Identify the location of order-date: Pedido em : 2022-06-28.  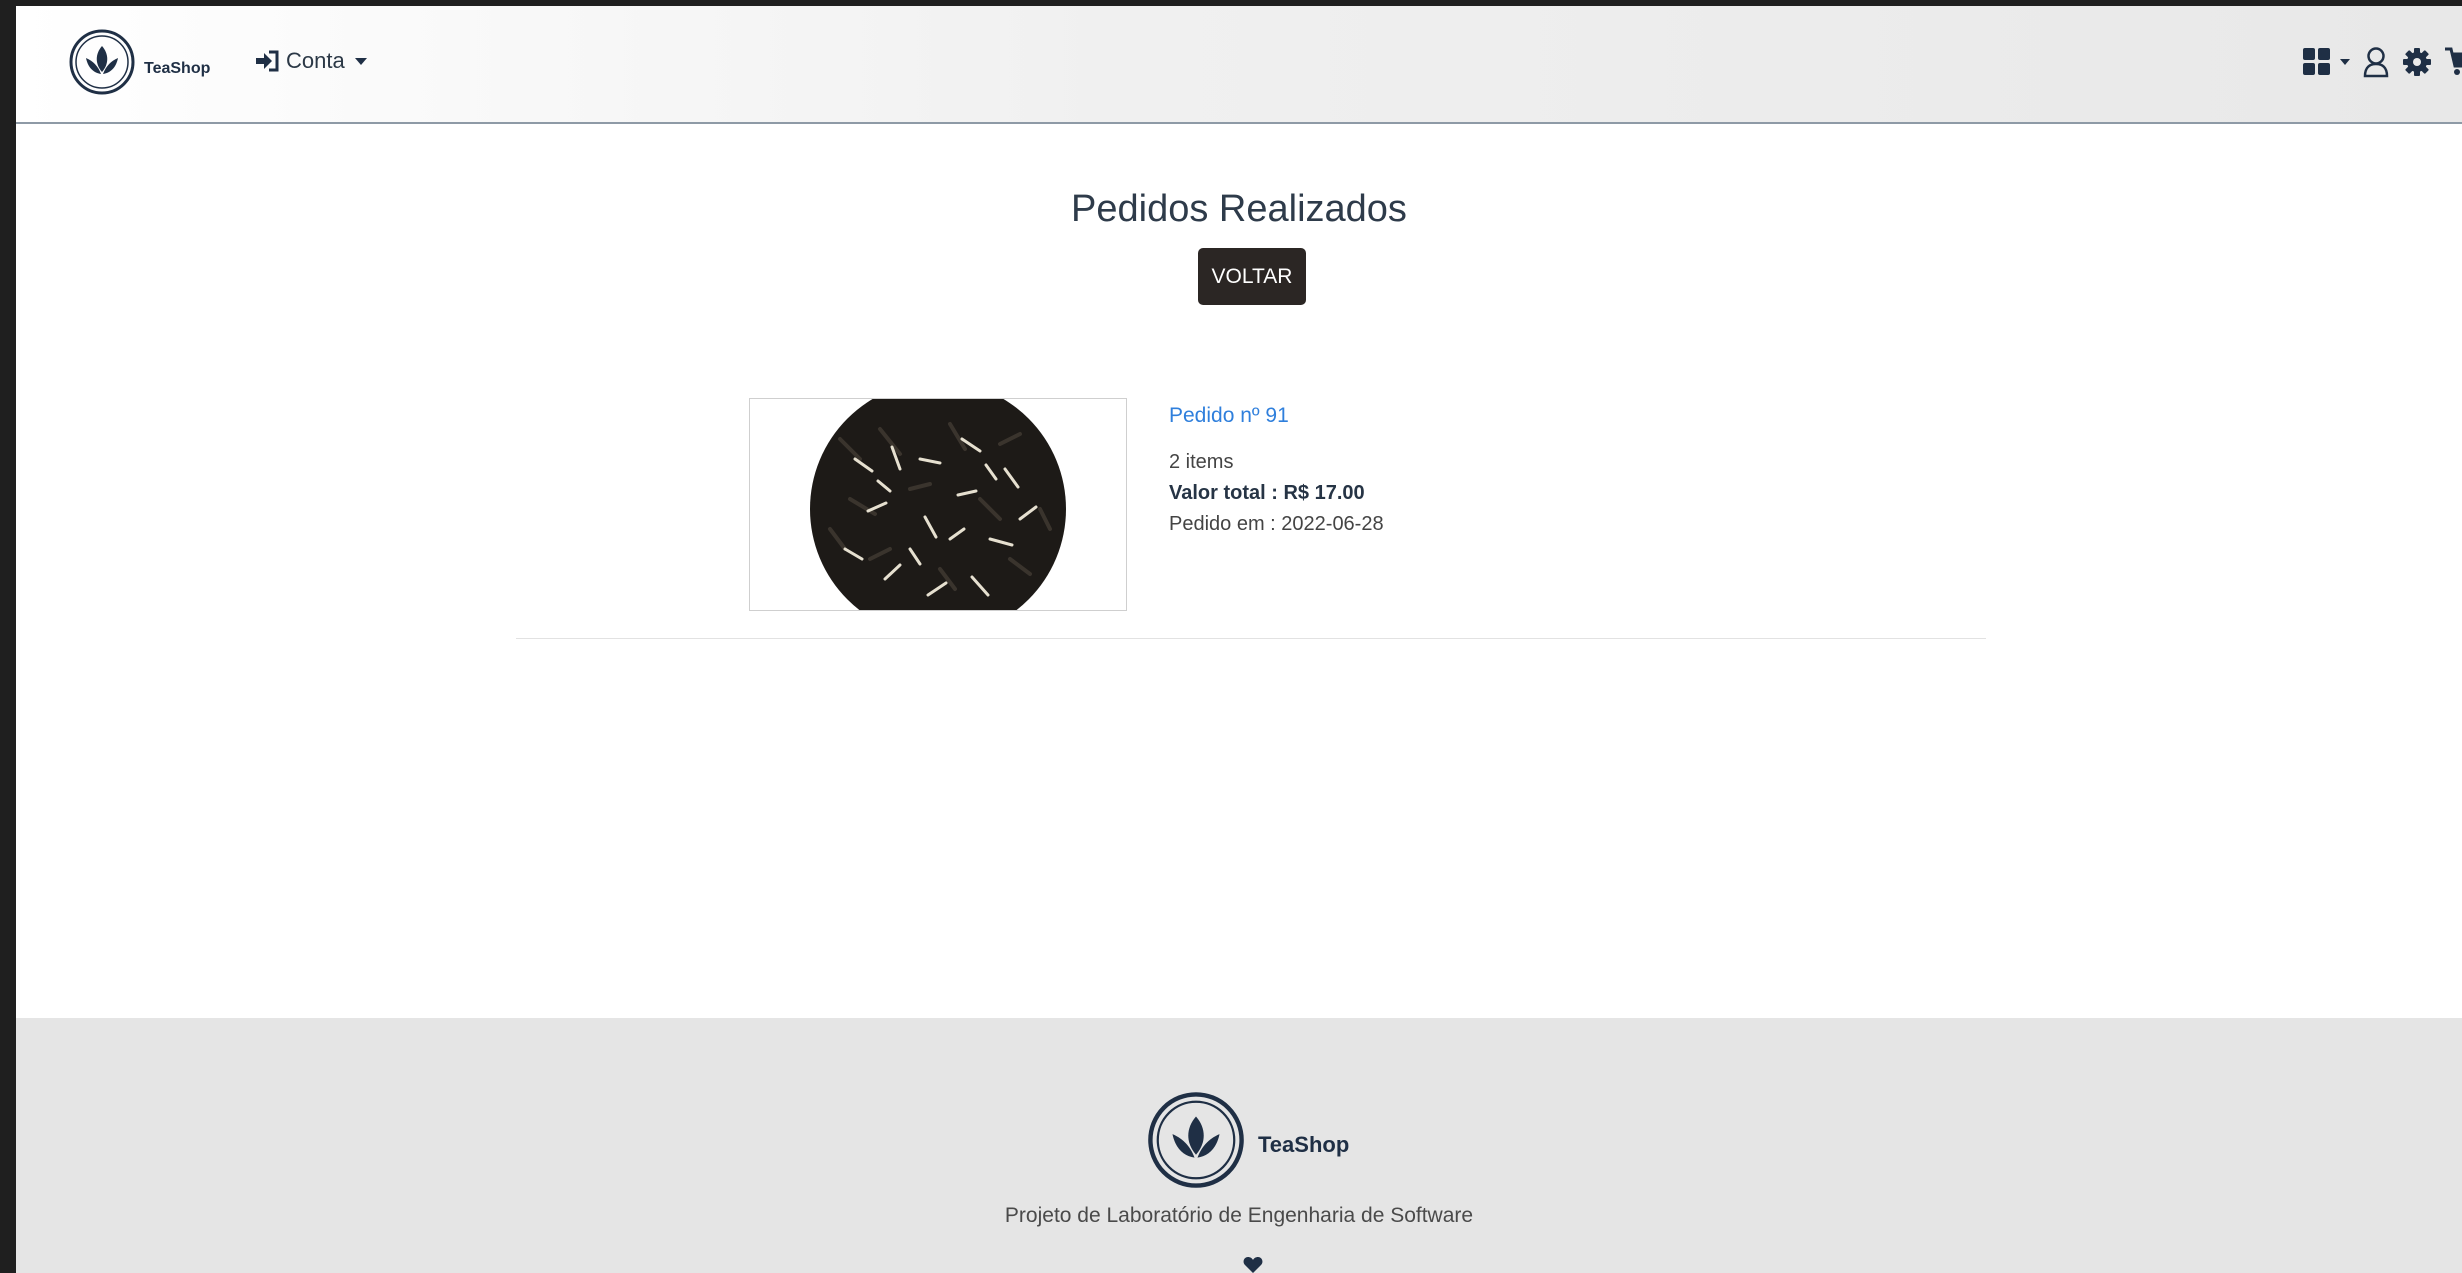
(1276, 524).